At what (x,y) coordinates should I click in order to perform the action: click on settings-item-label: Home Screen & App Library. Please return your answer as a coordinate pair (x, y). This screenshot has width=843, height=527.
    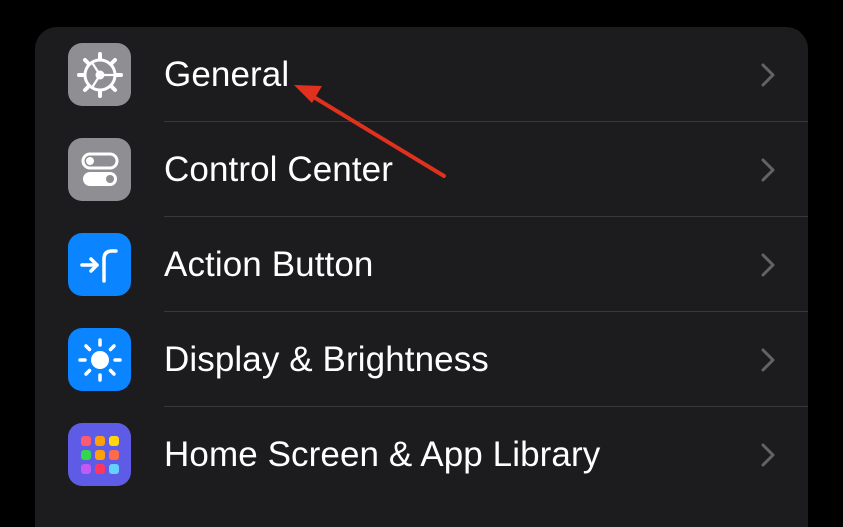
    Looking at the image, I should click on (382, 454).